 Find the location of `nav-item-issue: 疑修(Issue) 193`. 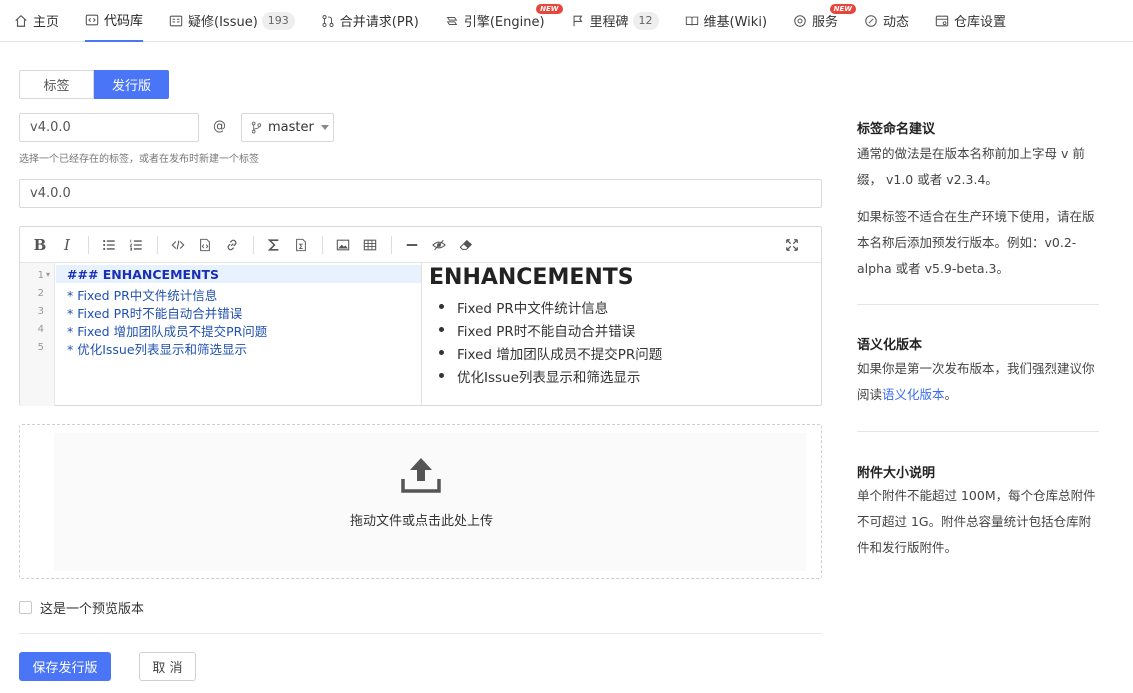

nav-item-issue: 疑修(Issue) 193 is located at coordinates (232, 21).